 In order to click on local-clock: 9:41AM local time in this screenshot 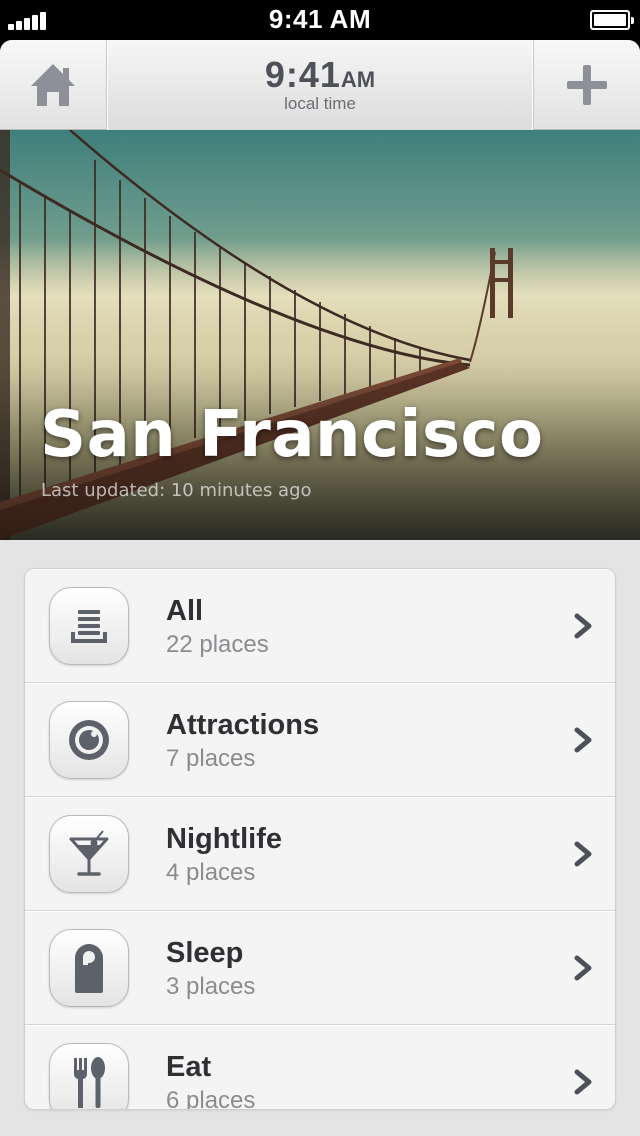, I will do `click(320, 85)`.